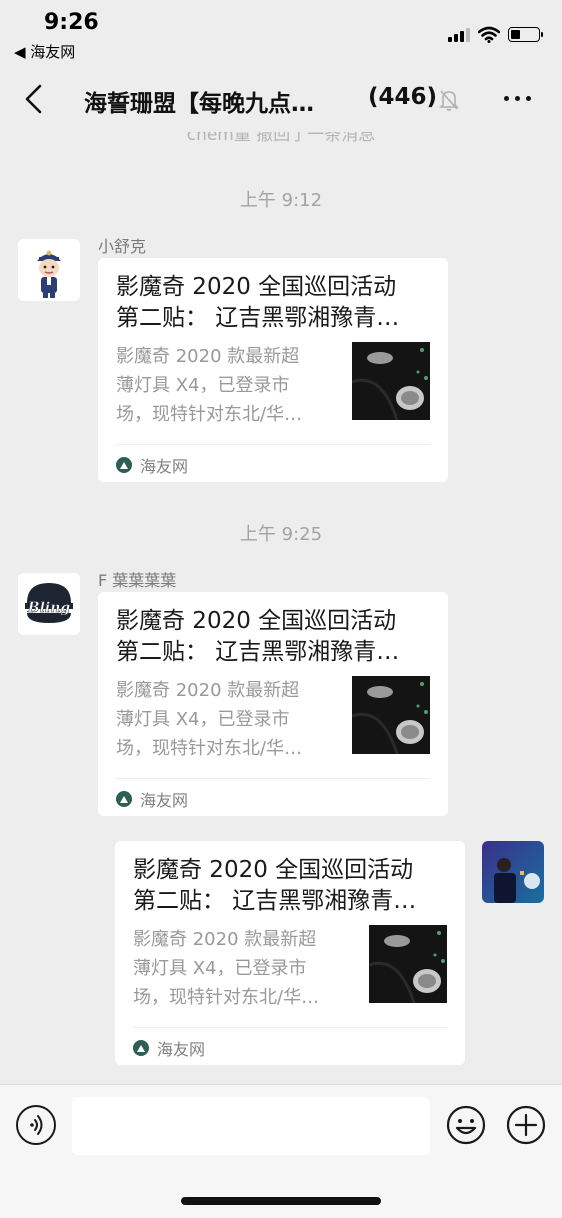 The width and height of the screenshot is (562, 1218). What do you see at coordinates (466, 1125) in the screenshot?
I see `emoji-icon` at bounding box center [466, 1125].